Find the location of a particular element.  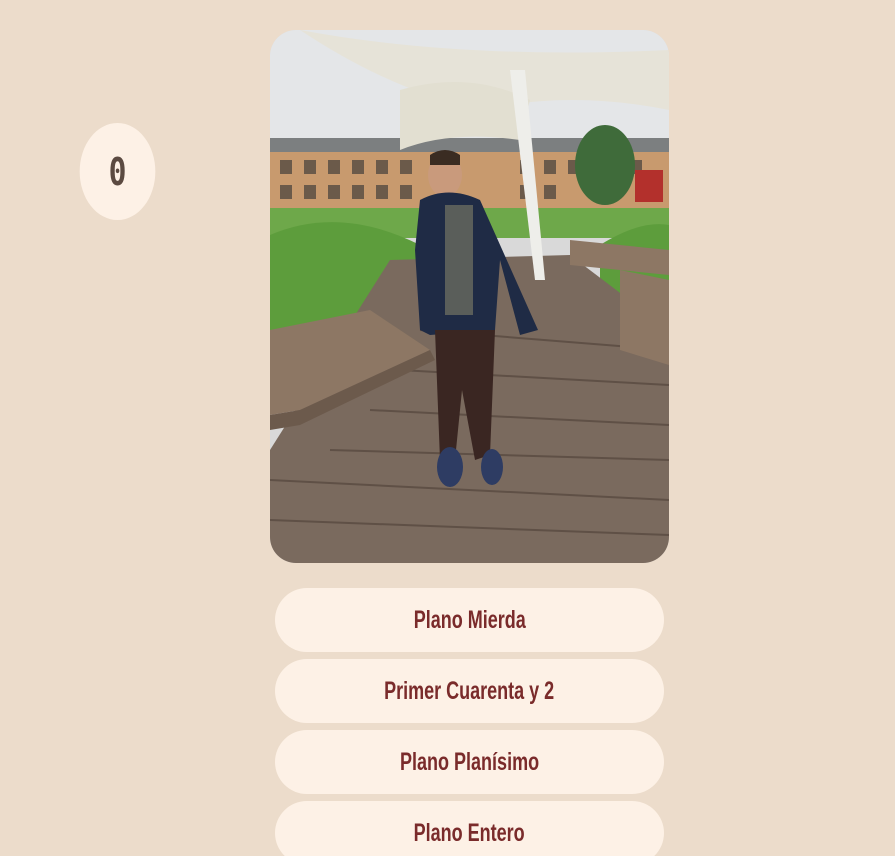

option-button-3: Plano Planísimo is located at coordinates (469, 762).